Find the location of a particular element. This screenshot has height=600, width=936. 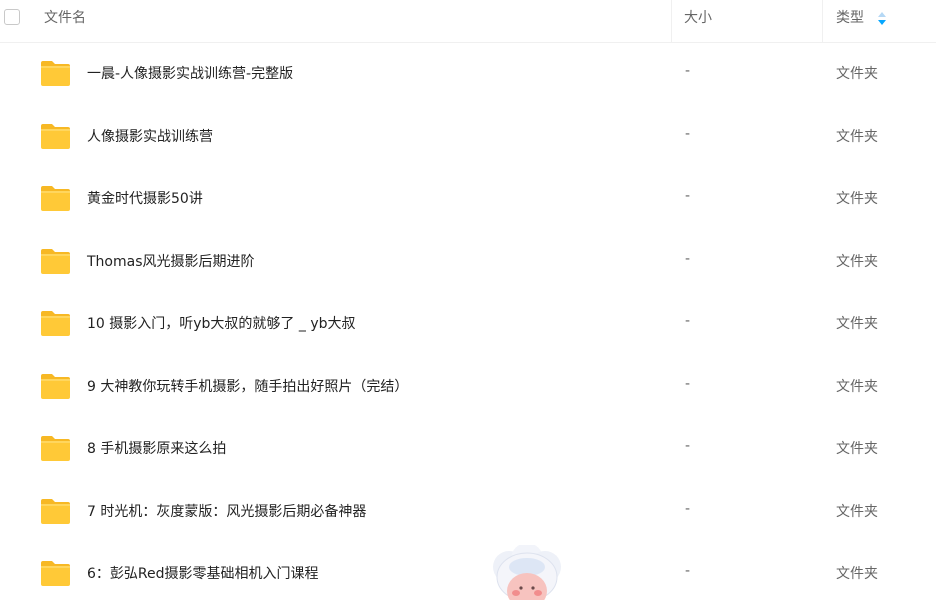

file-name: Thomas风光摄影后期进阶 is located at coordinates (171, 261).